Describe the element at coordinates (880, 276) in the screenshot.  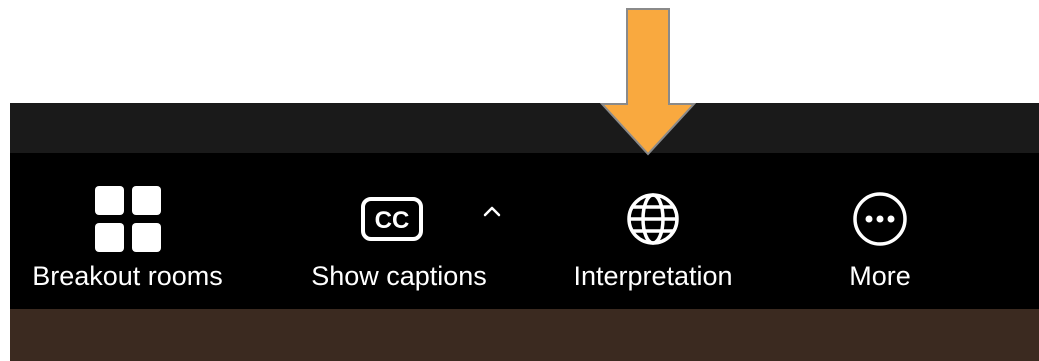
I see `more-label: More` at that location.